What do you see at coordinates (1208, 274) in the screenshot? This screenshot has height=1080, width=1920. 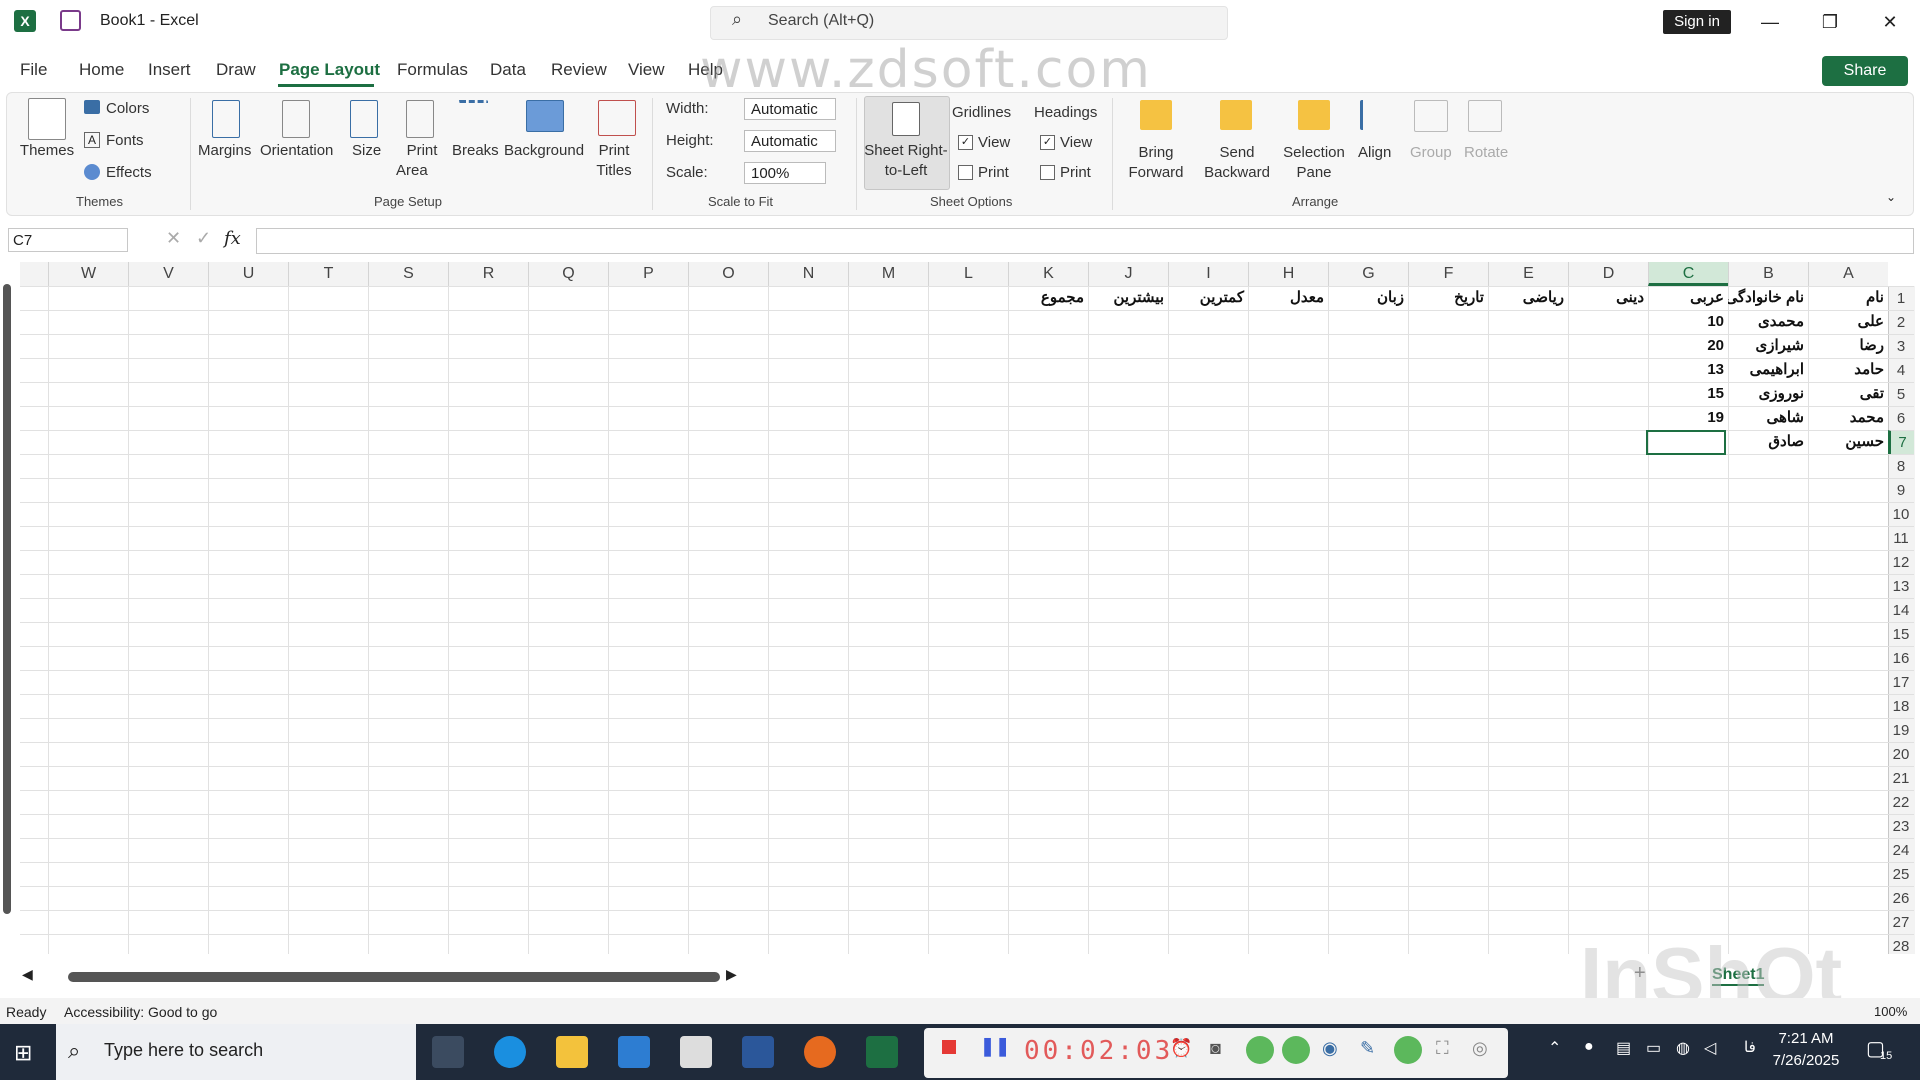 I see `column-header-i: I` at bounding box center [1208, 274].